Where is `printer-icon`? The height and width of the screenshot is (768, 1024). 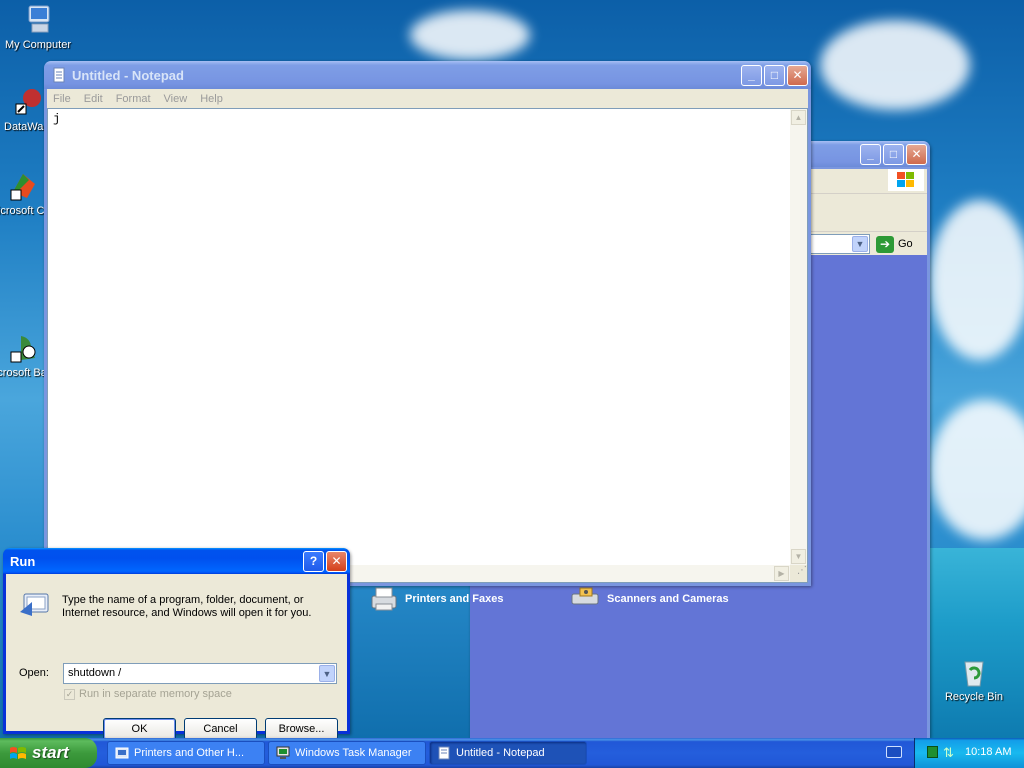 printer-icon is located at coordinates (384, 599).